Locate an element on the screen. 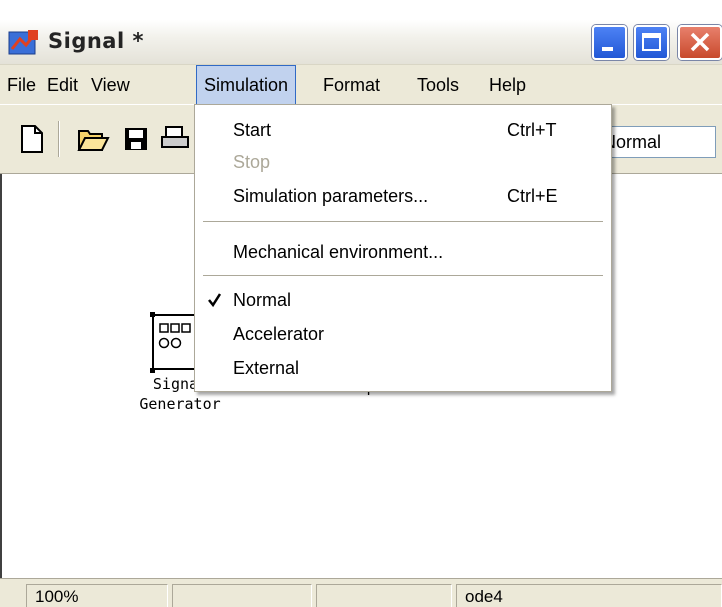 Image resolution: width=722 pixels, height=607 pixels. menu-item-normal: Normal is located at coordinates (403, 300).